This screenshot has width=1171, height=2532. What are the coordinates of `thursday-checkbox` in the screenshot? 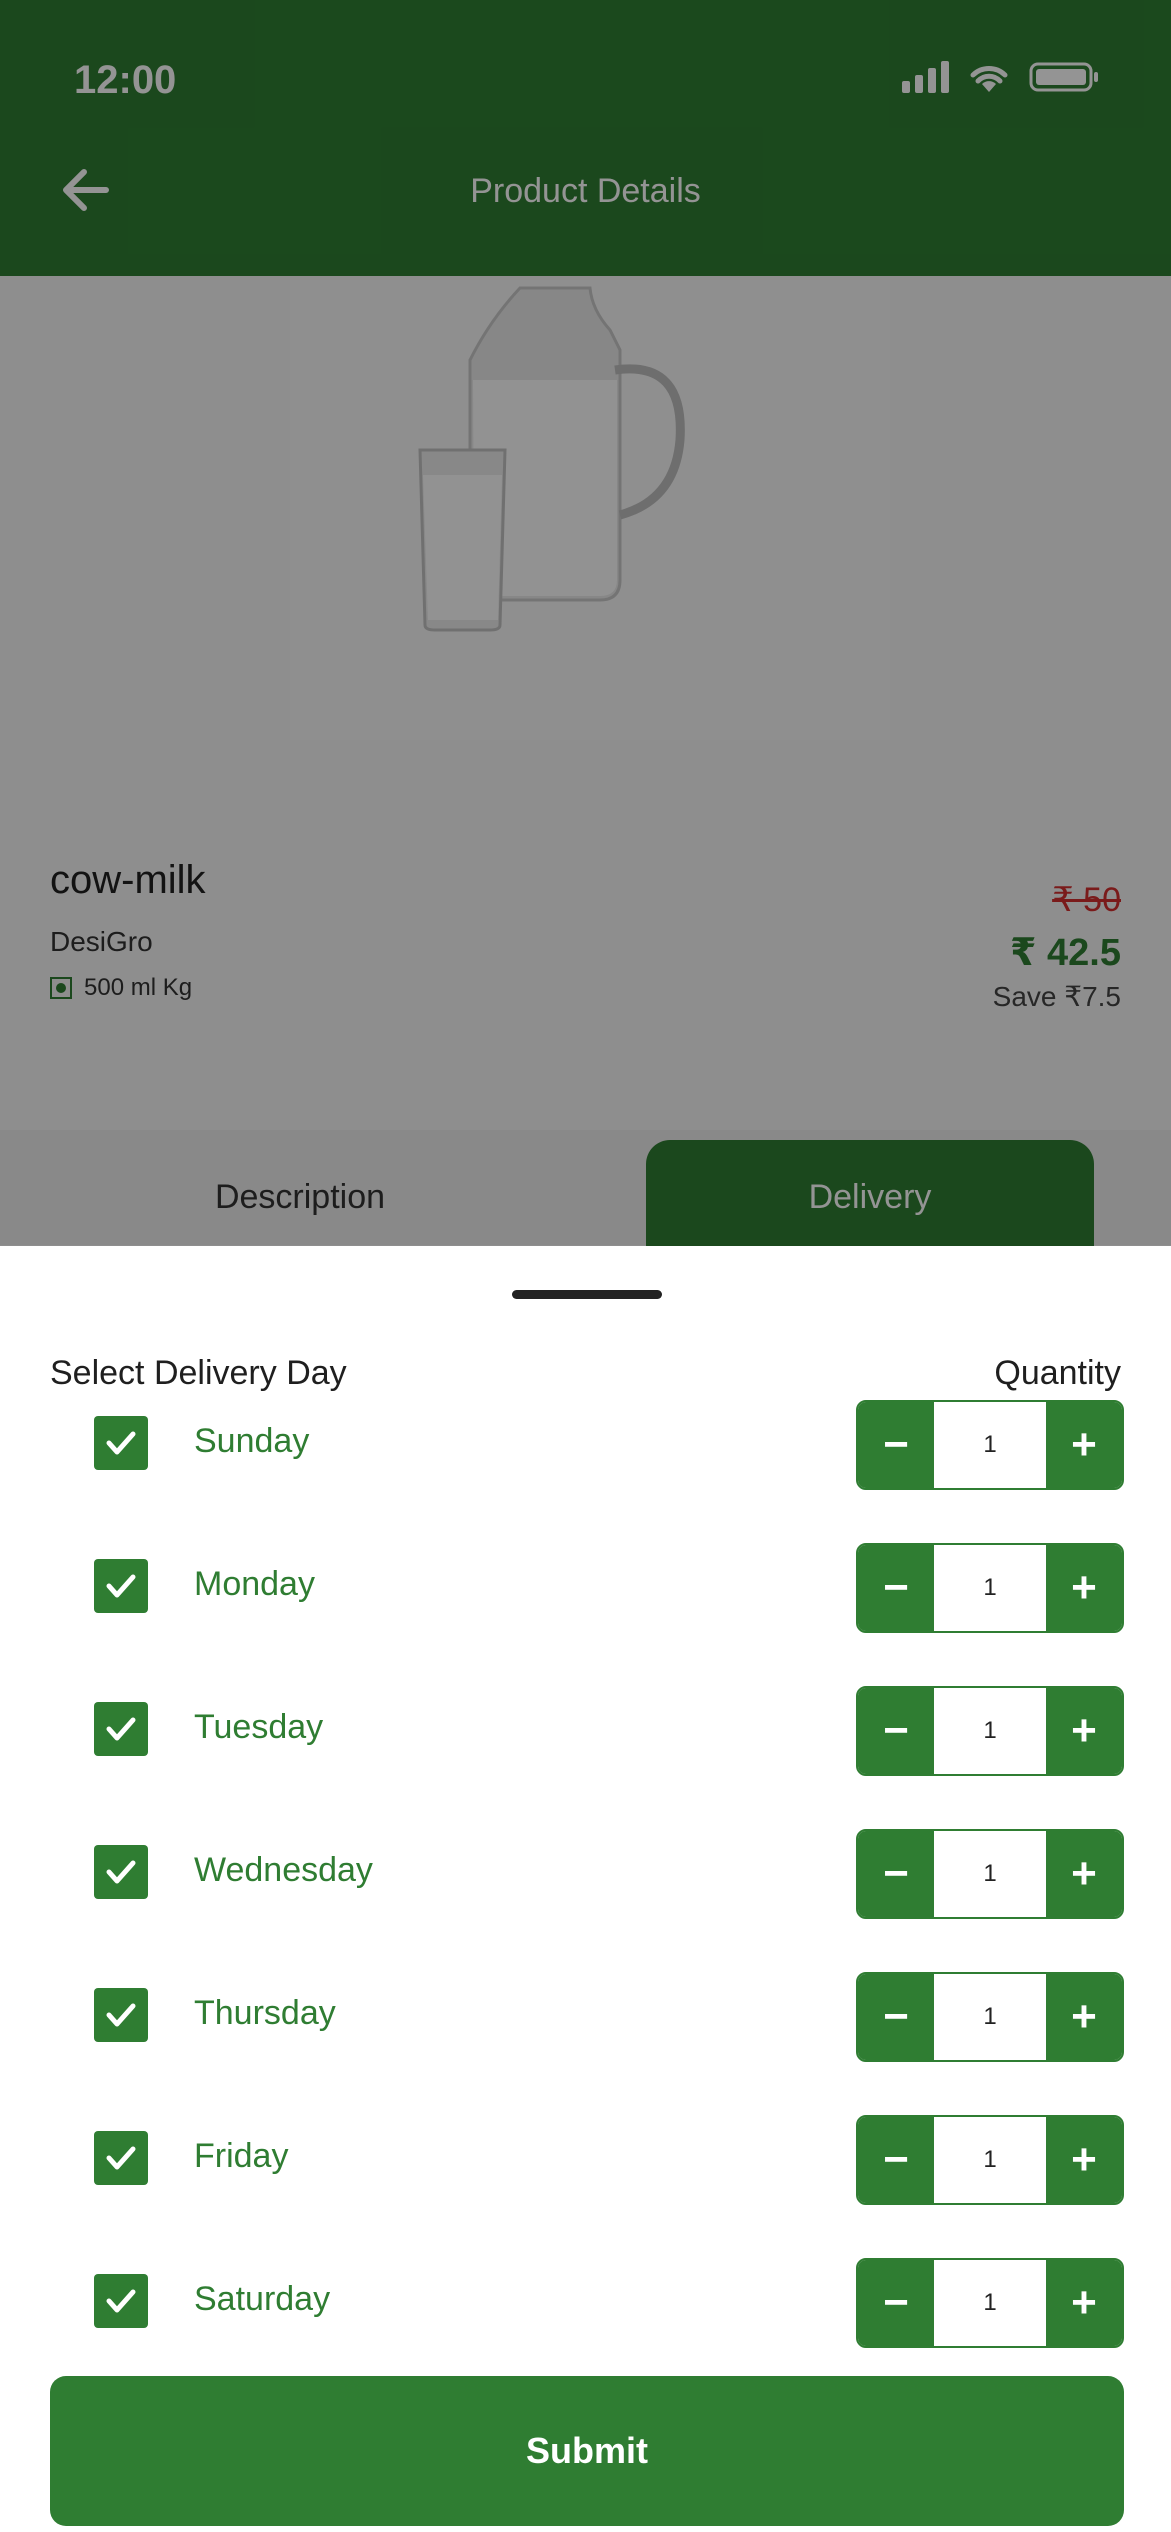 It's located at (121, 2015).